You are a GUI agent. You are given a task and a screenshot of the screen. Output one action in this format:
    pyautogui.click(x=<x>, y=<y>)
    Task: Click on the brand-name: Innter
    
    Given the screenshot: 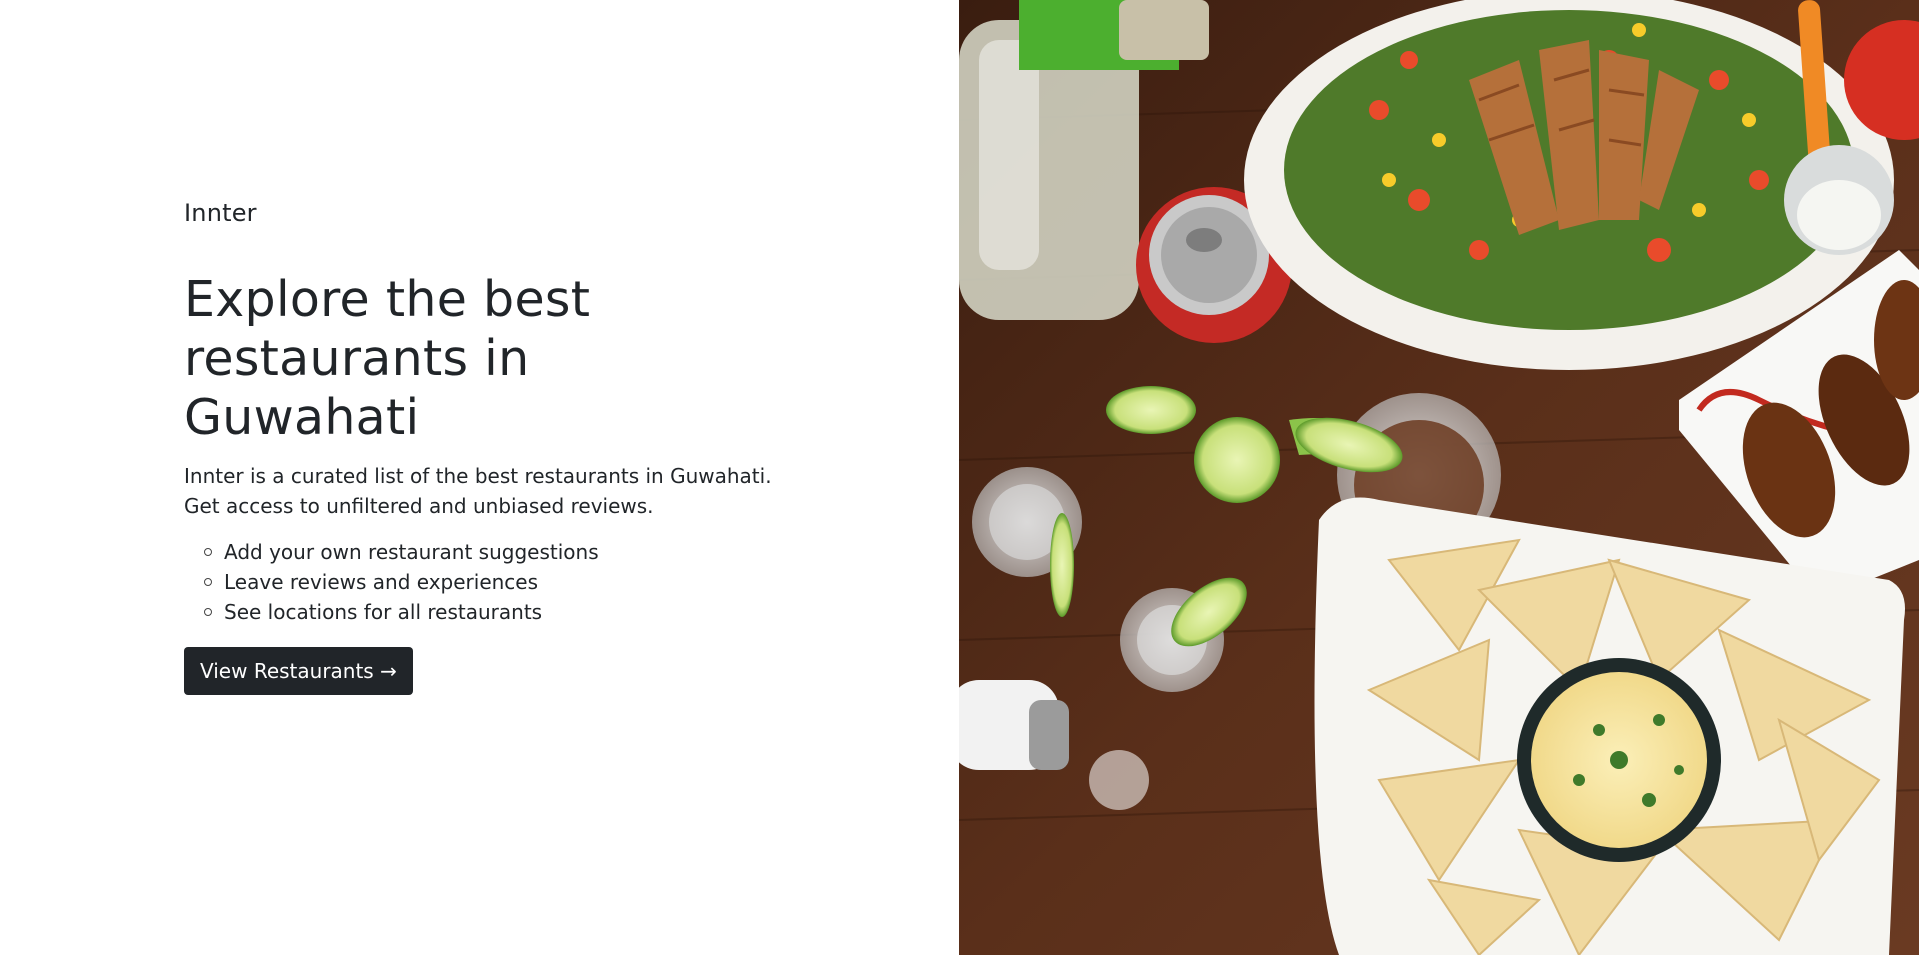 What is the action you would take?
    pyautogui.click(x=220, y=213)
    